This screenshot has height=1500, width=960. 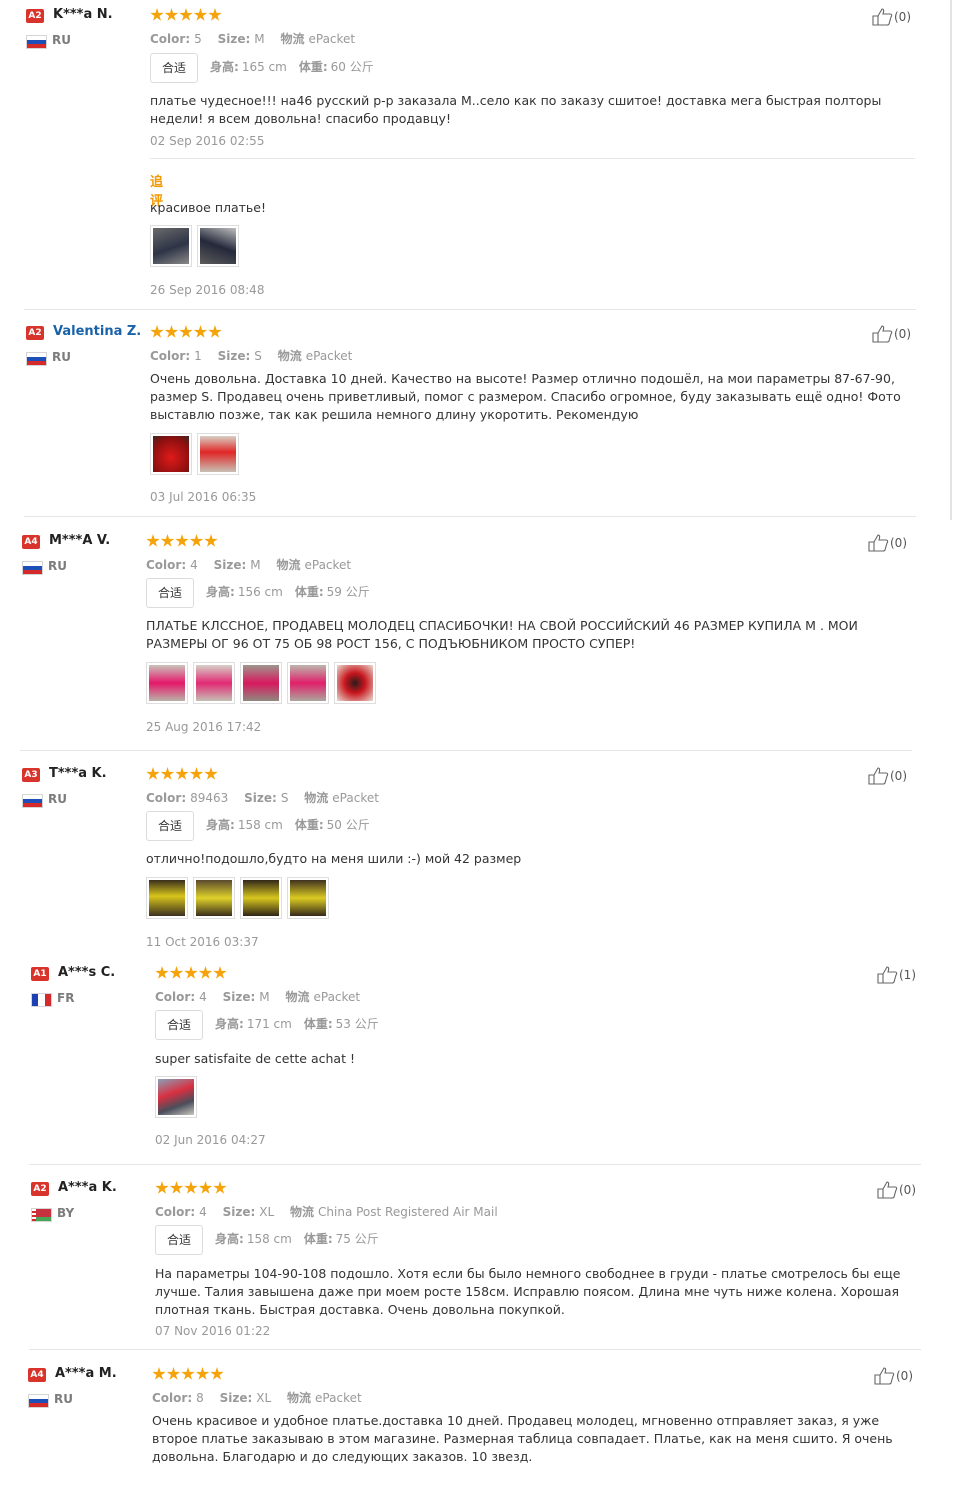 I want to click on order-attributes: Color: 5 Size: M 物流 ePacket, so click(x=252, y=38).